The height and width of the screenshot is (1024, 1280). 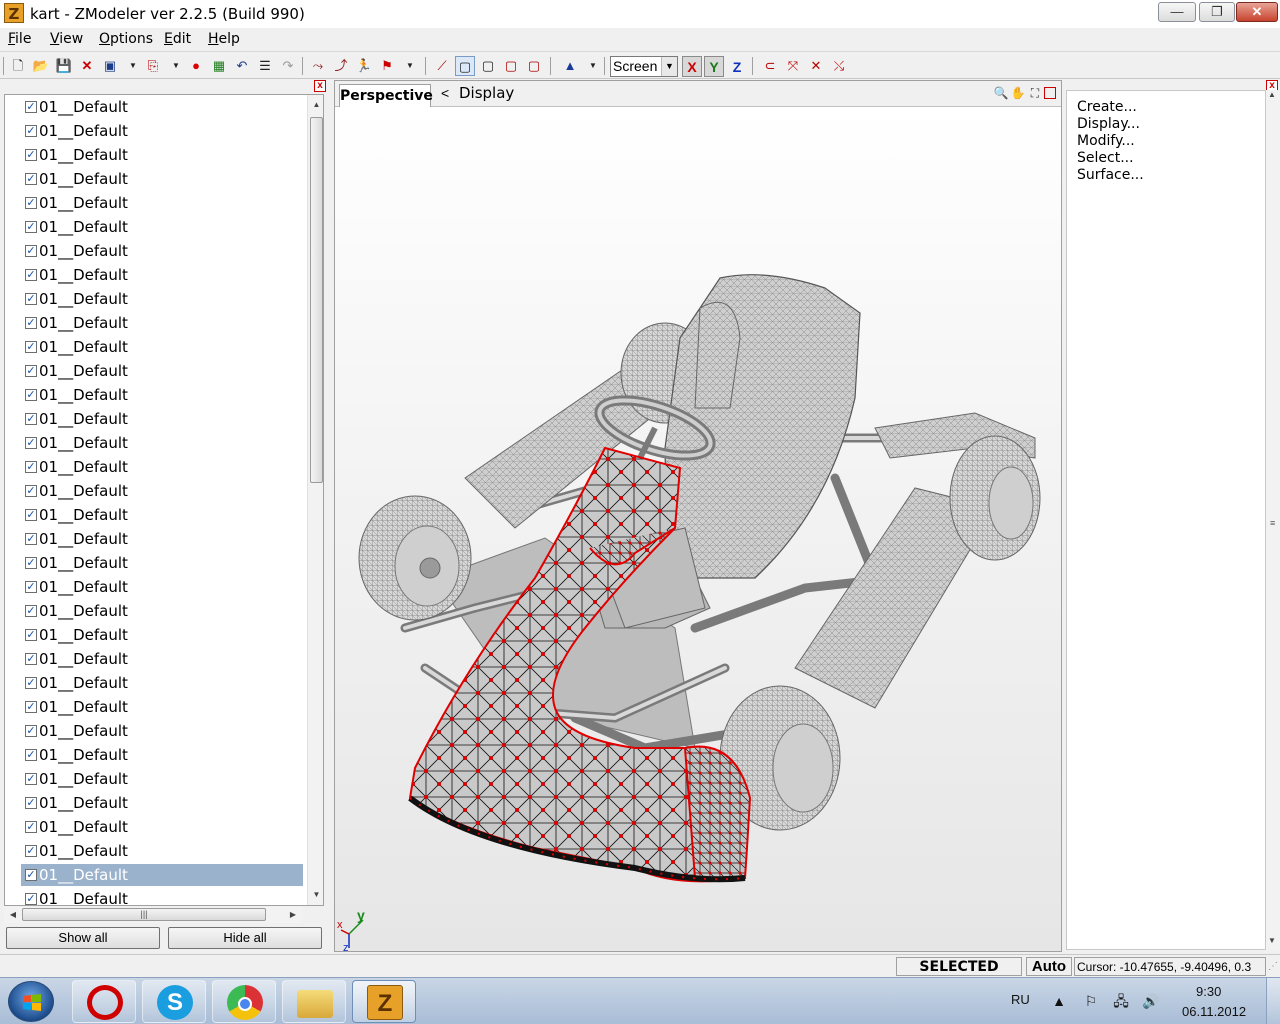 I want to click on hierarchy-dropdown-icon: ▼, so click(x=410, y=66).